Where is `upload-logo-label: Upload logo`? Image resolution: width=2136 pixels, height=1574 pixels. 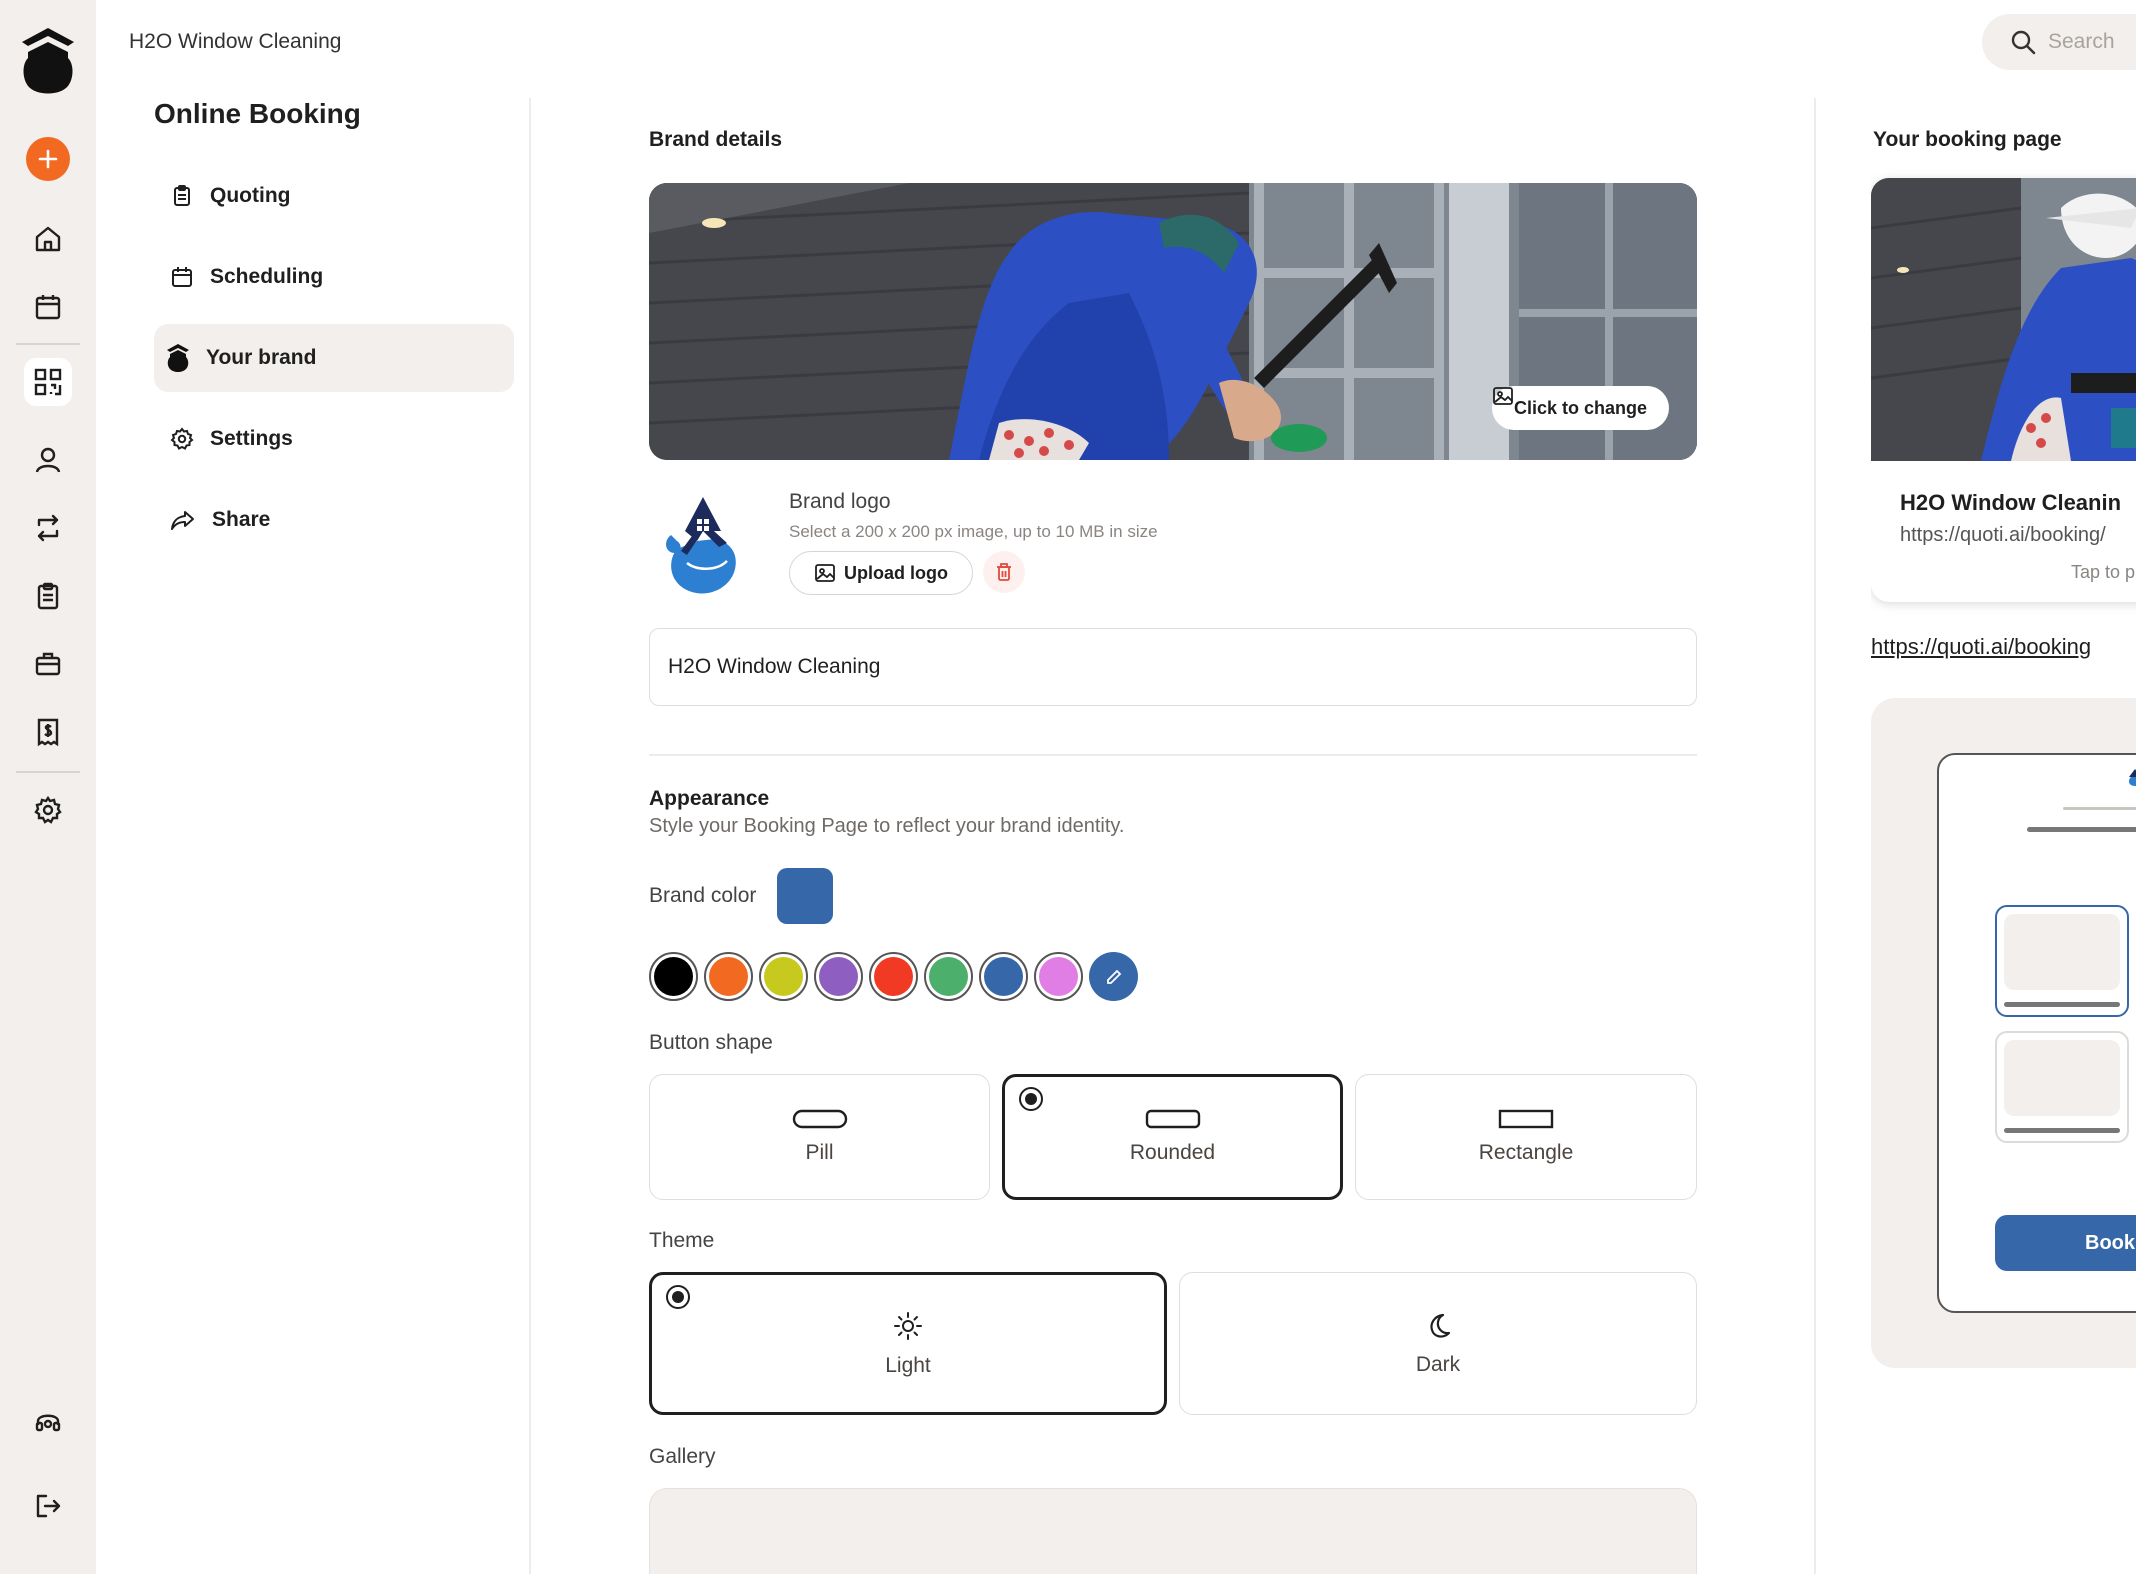
upload-logo-label: Upload logo is located at coordinates (896, 572).